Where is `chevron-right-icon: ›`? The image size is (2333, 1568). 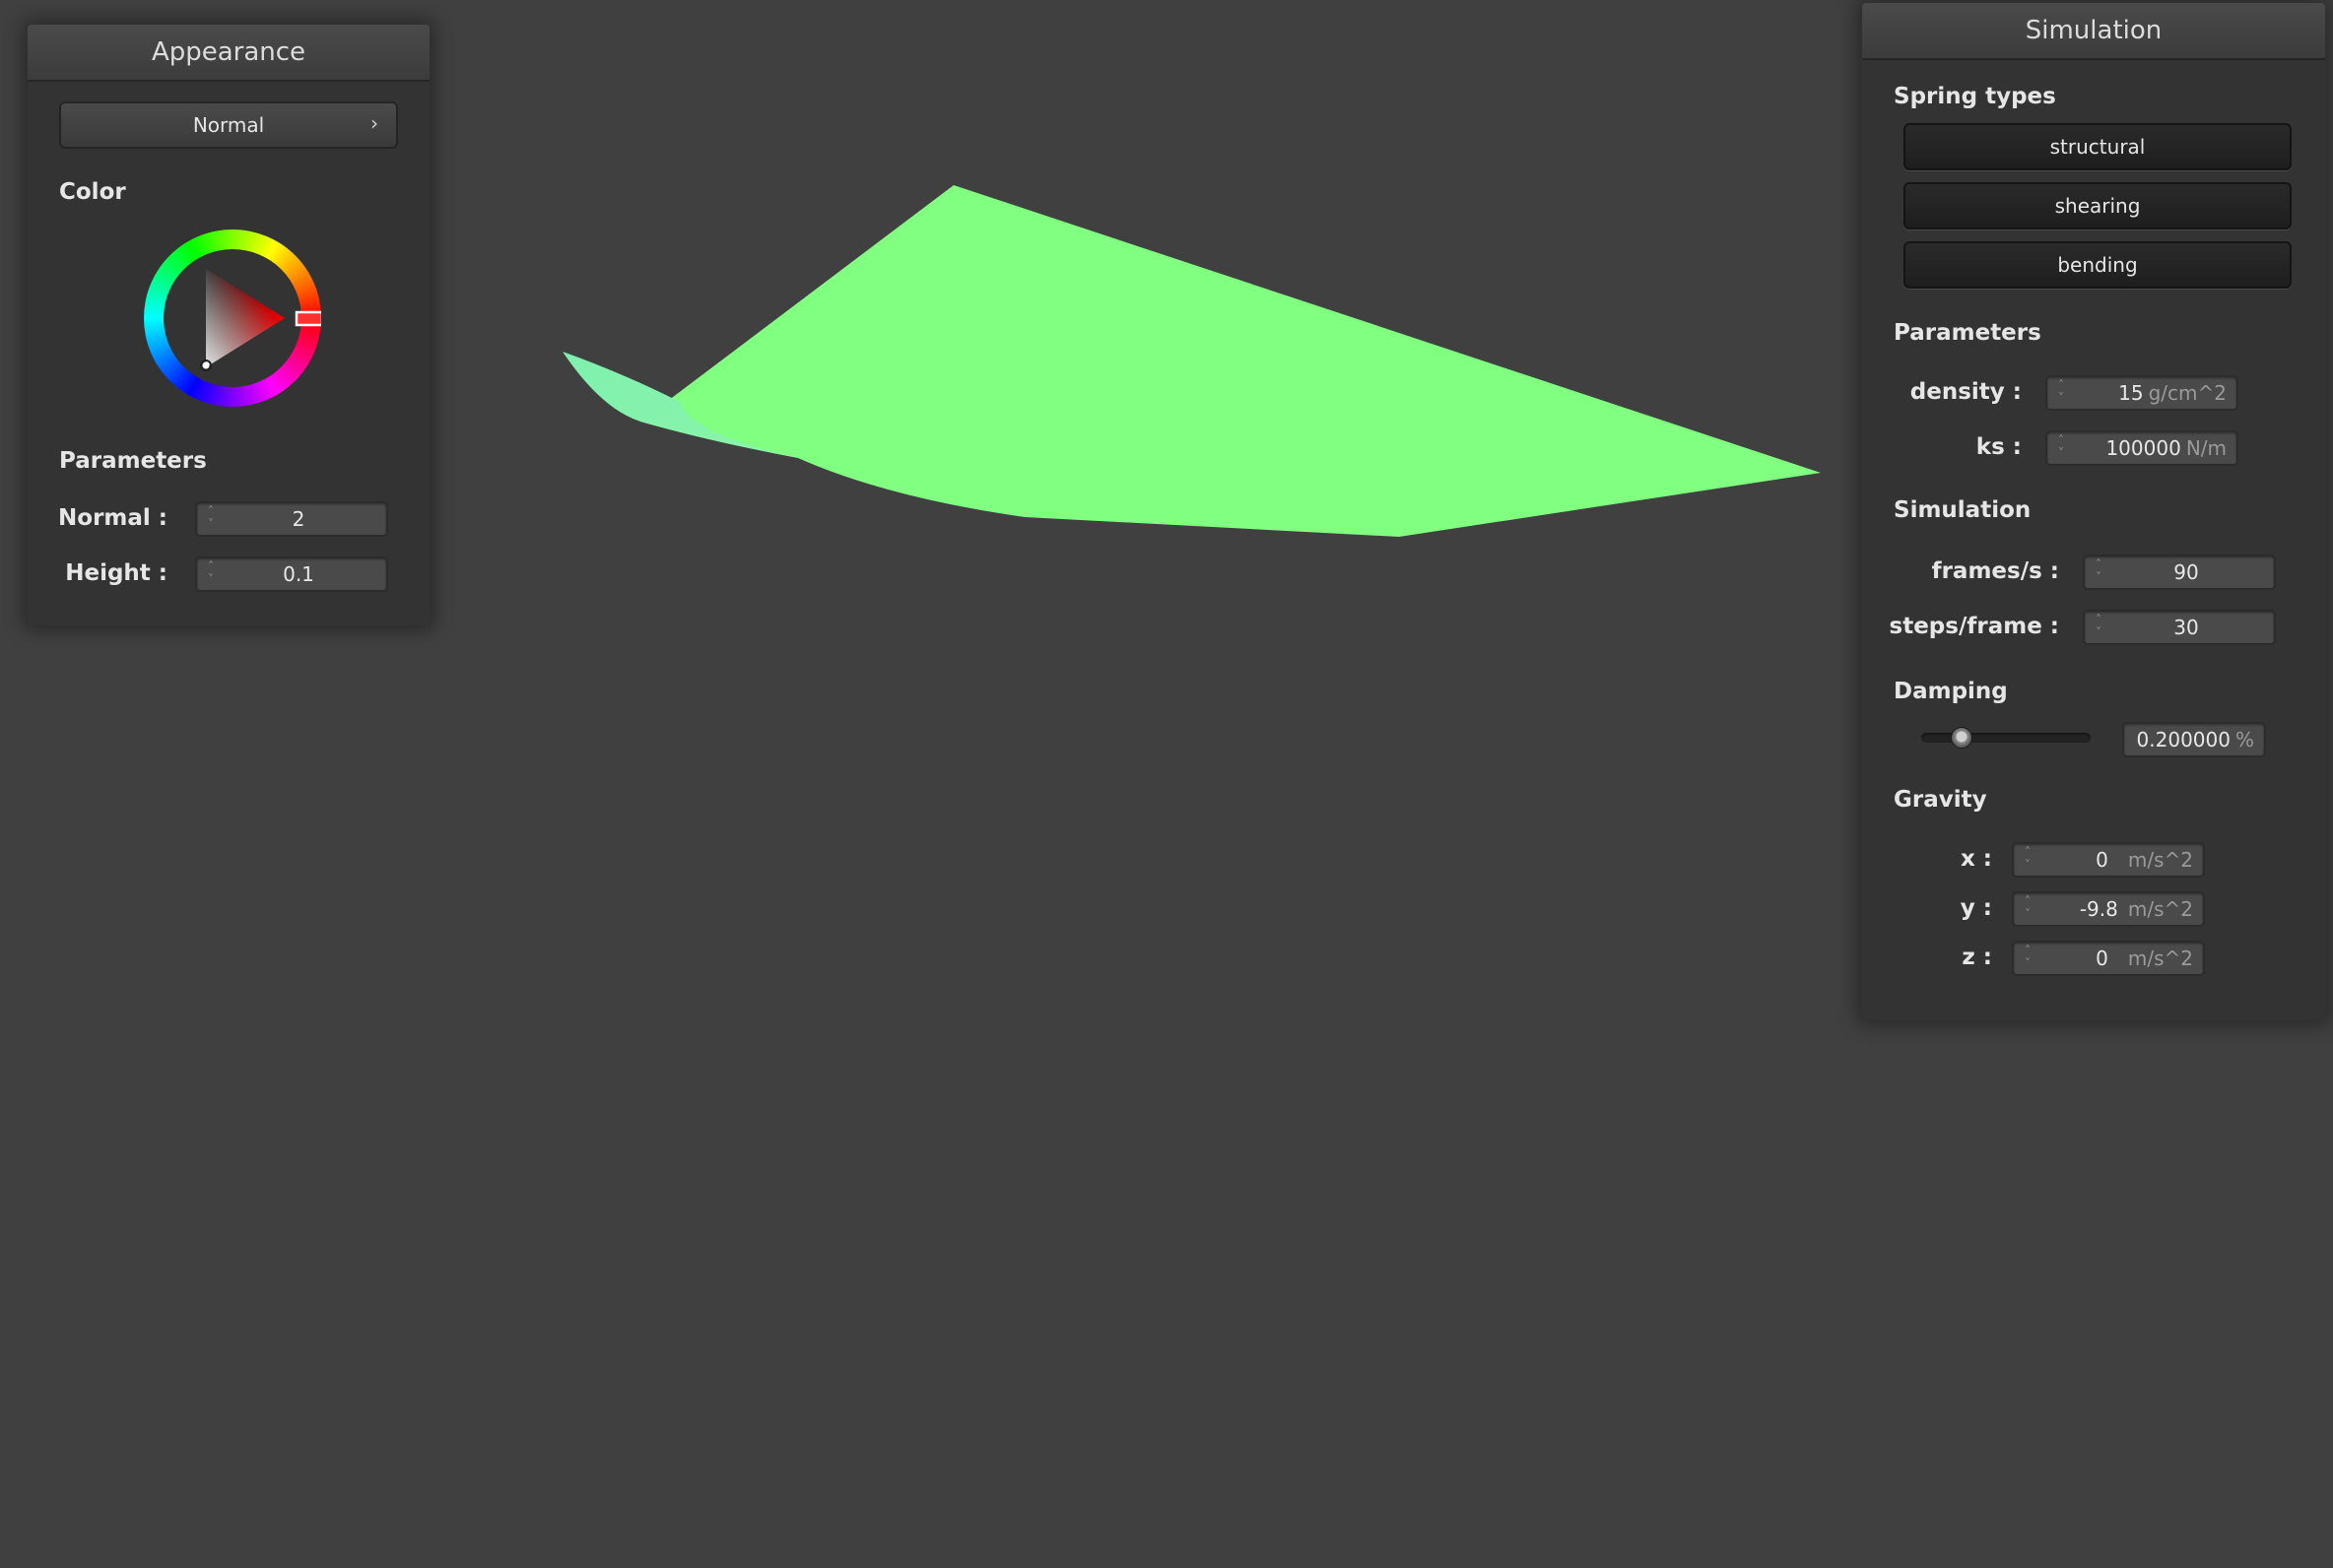 chevron-right-icon: › is located at coordinates (374, 123).